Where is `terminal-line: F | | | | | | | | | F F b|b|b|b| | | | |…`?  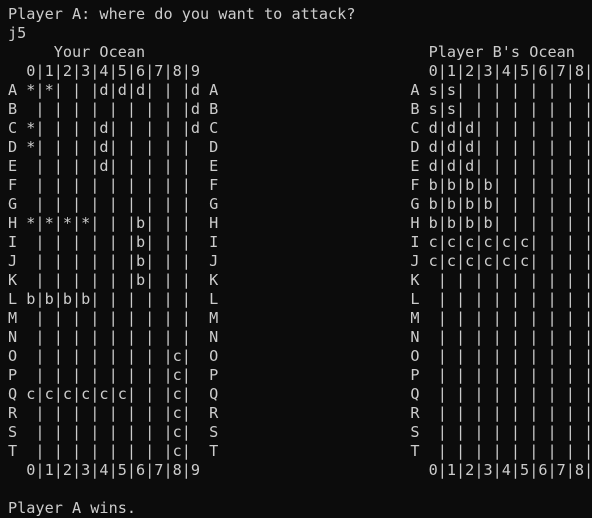 terminal-line: F | | | | | | | | | F F b|b|b|b| | | | |… is located at coordinates (300, 185).